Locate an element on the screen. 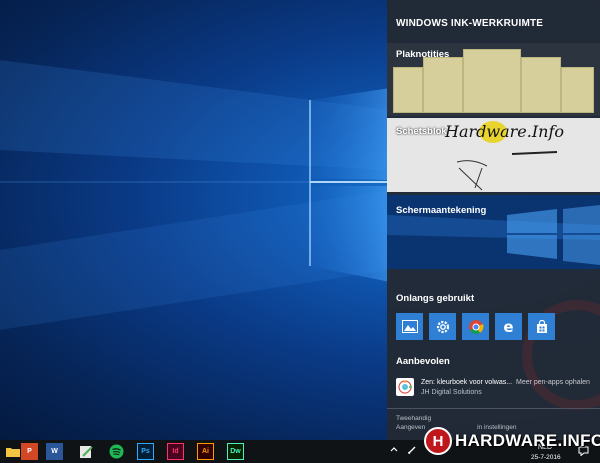 Image resolution: width=600 pixels, height=463 pixels. brand-text: HARDWARE.INFO is located at coordinates (527, 440).